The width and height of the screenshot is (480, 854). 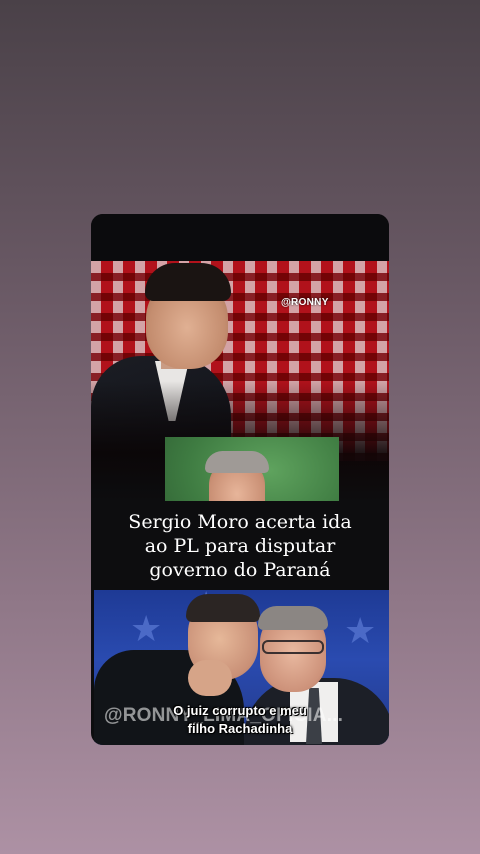 What do you see at coordinates (237, 462) in the screenshot?
I see `inset-hair` at bounding box center [237, 462].